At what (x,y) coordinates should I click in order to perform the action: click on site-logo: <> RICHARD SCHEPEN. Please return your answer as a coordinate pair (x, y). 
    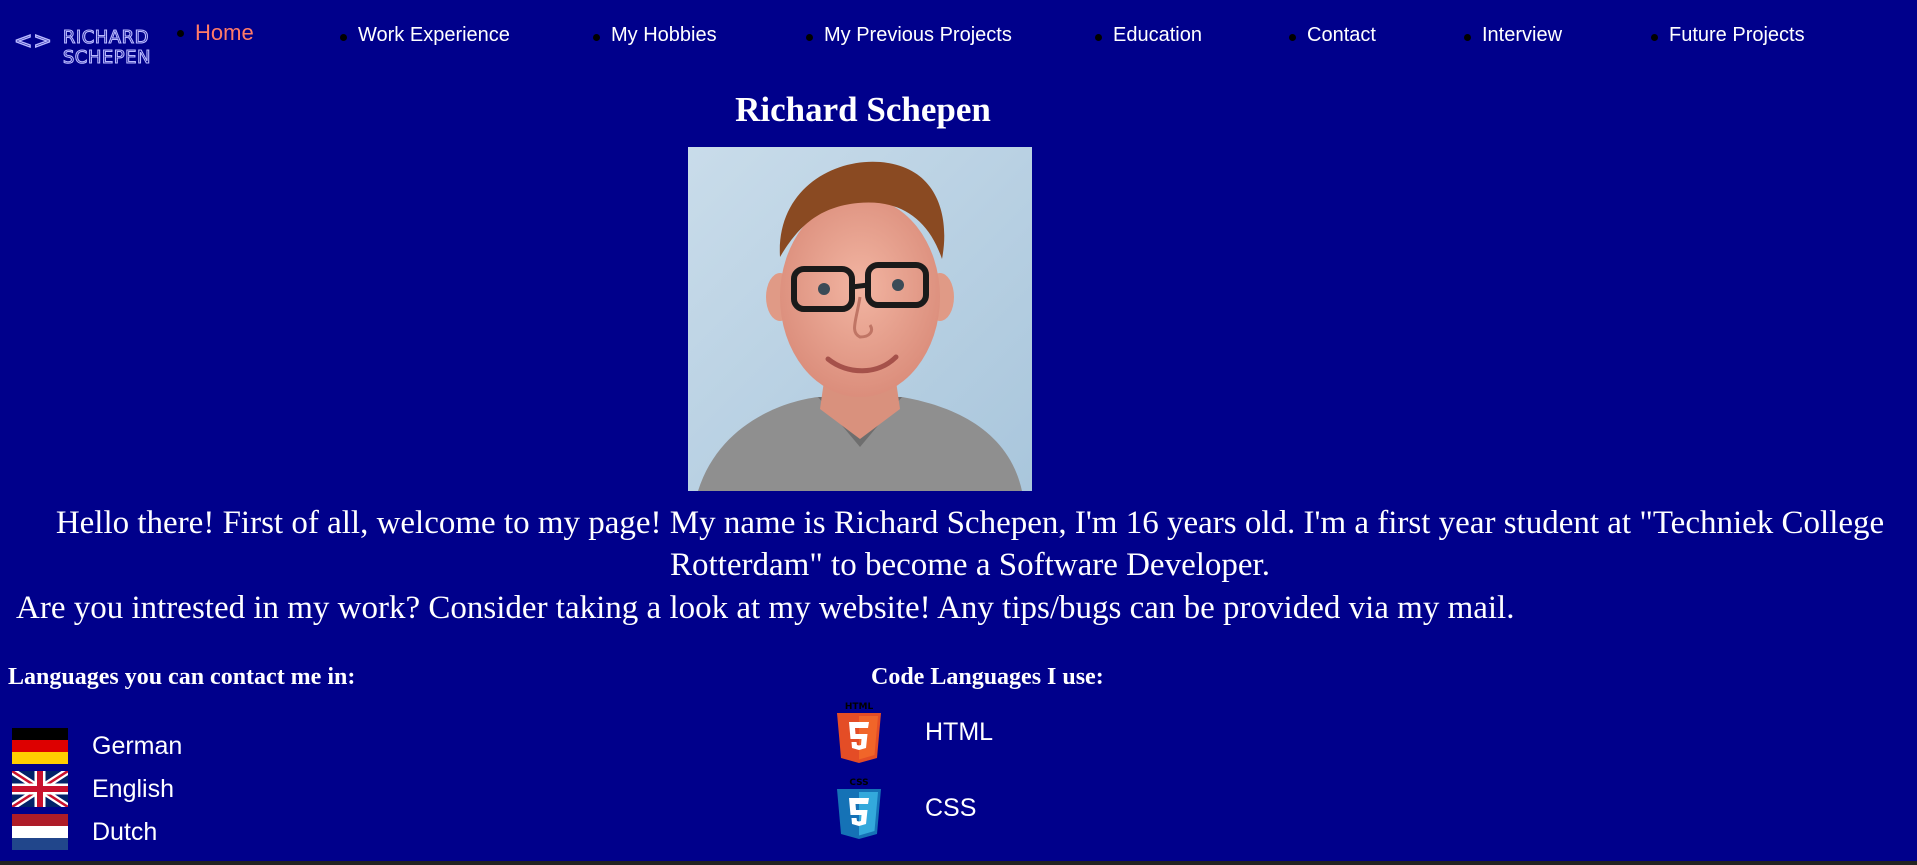
    Looking at the image, I should click on (82, 47).